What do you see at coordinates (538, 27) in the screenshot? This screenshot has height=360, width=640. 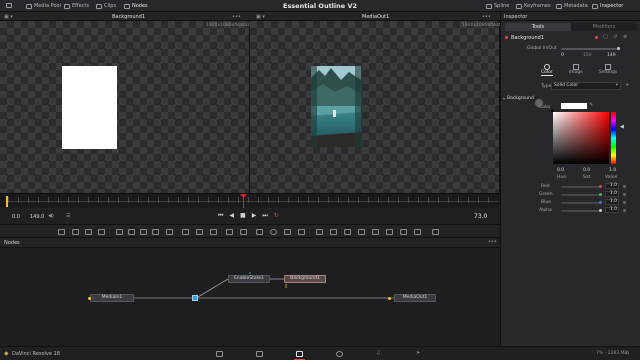 I see `tab-tools: Tools` at bounding box center [538, 27].